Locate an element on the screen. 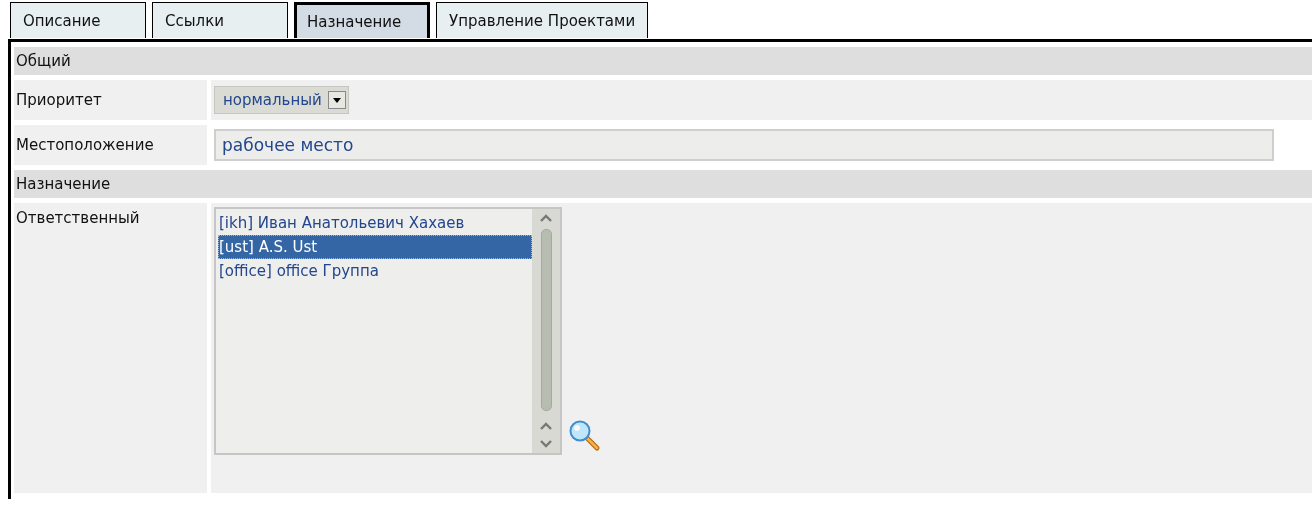 This screenshot has width=1312, height=508. scrollbar-thumb is located at coordinates (546, 320).